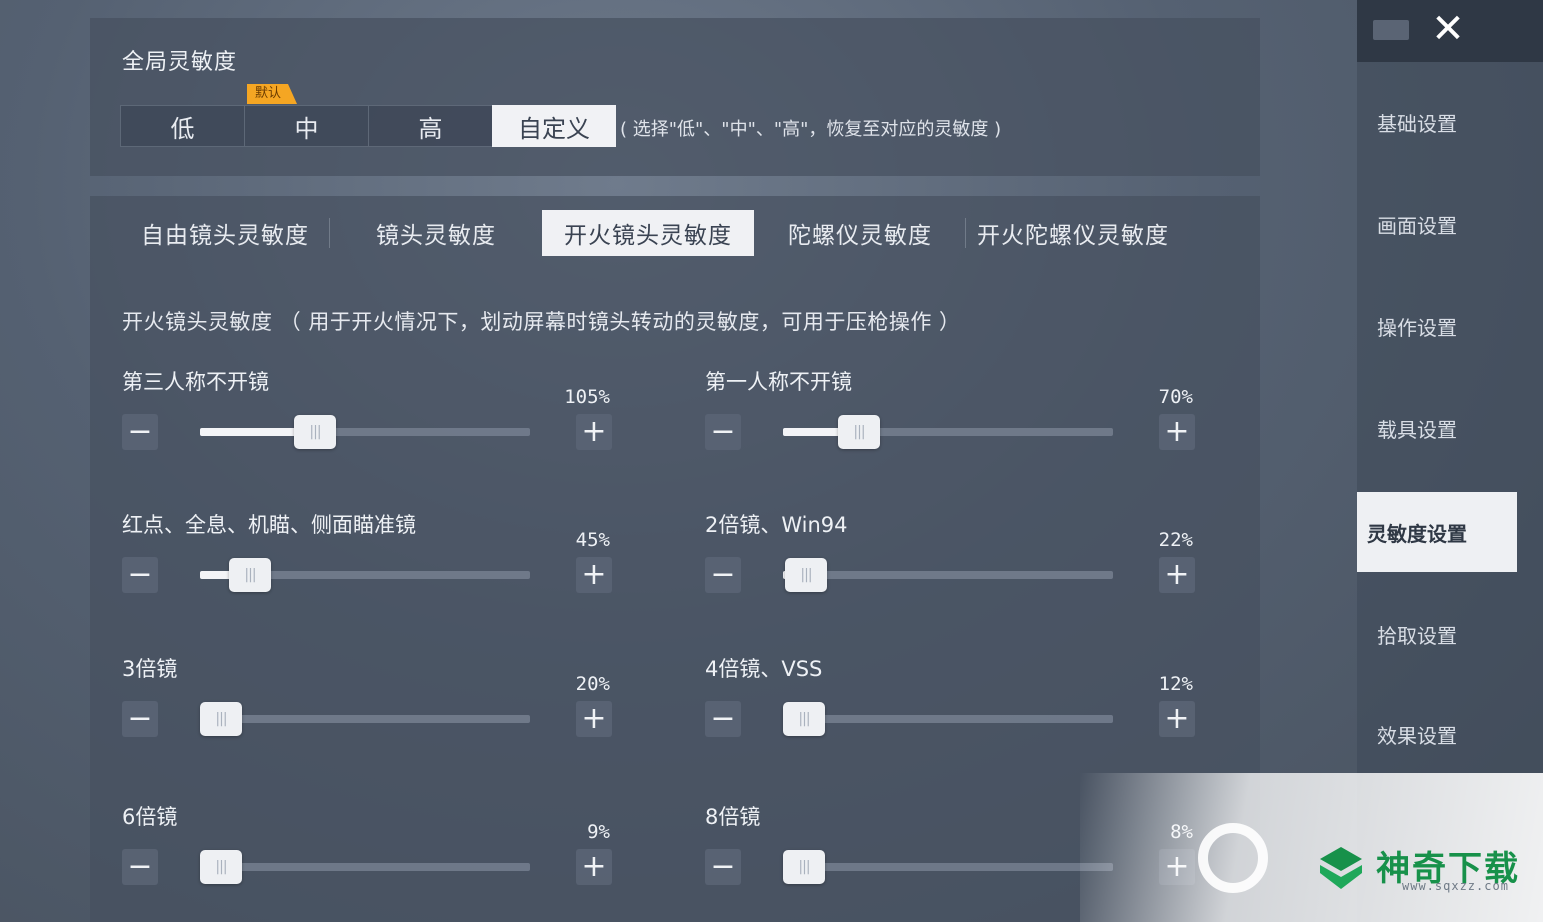  Describe the element at coordinates (1432, 428) in the screenshot. I see `sidebar-item-vehicle: 载具设置` at that location.